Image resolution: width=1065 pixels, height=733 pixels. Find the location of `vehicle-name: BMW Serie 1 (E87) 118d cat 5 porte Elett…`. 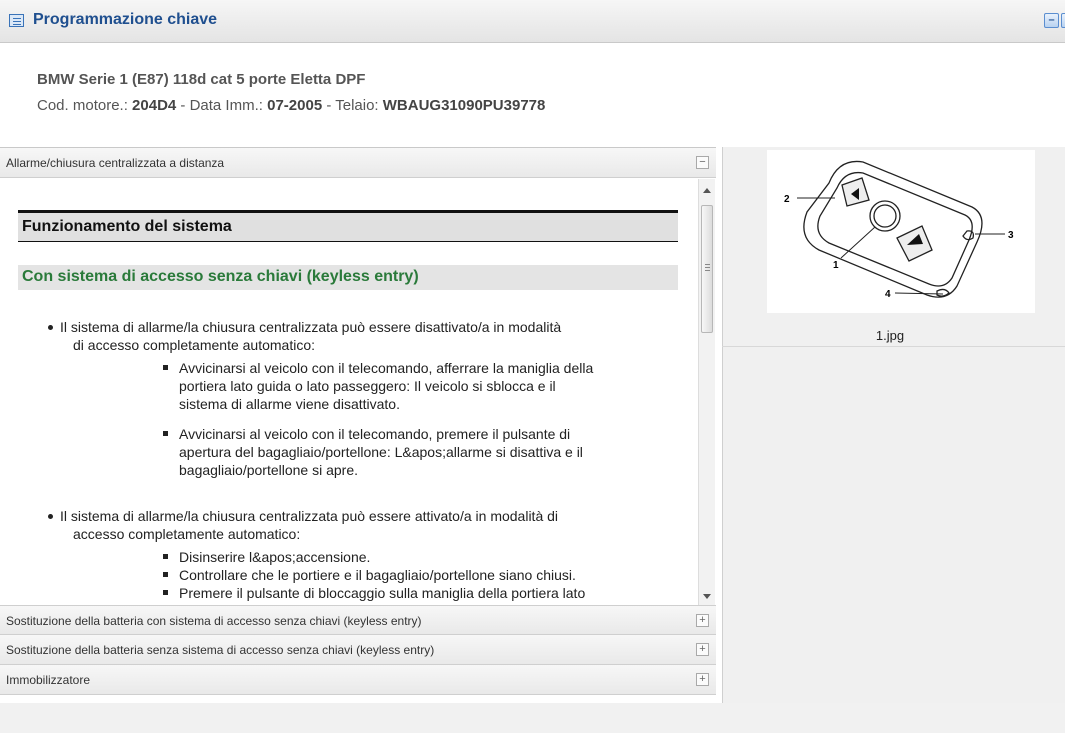

vehicle-name: BMW Serie 1 (E87) 118d cat 5 porte Elett… is located at coordinates (201, 79).